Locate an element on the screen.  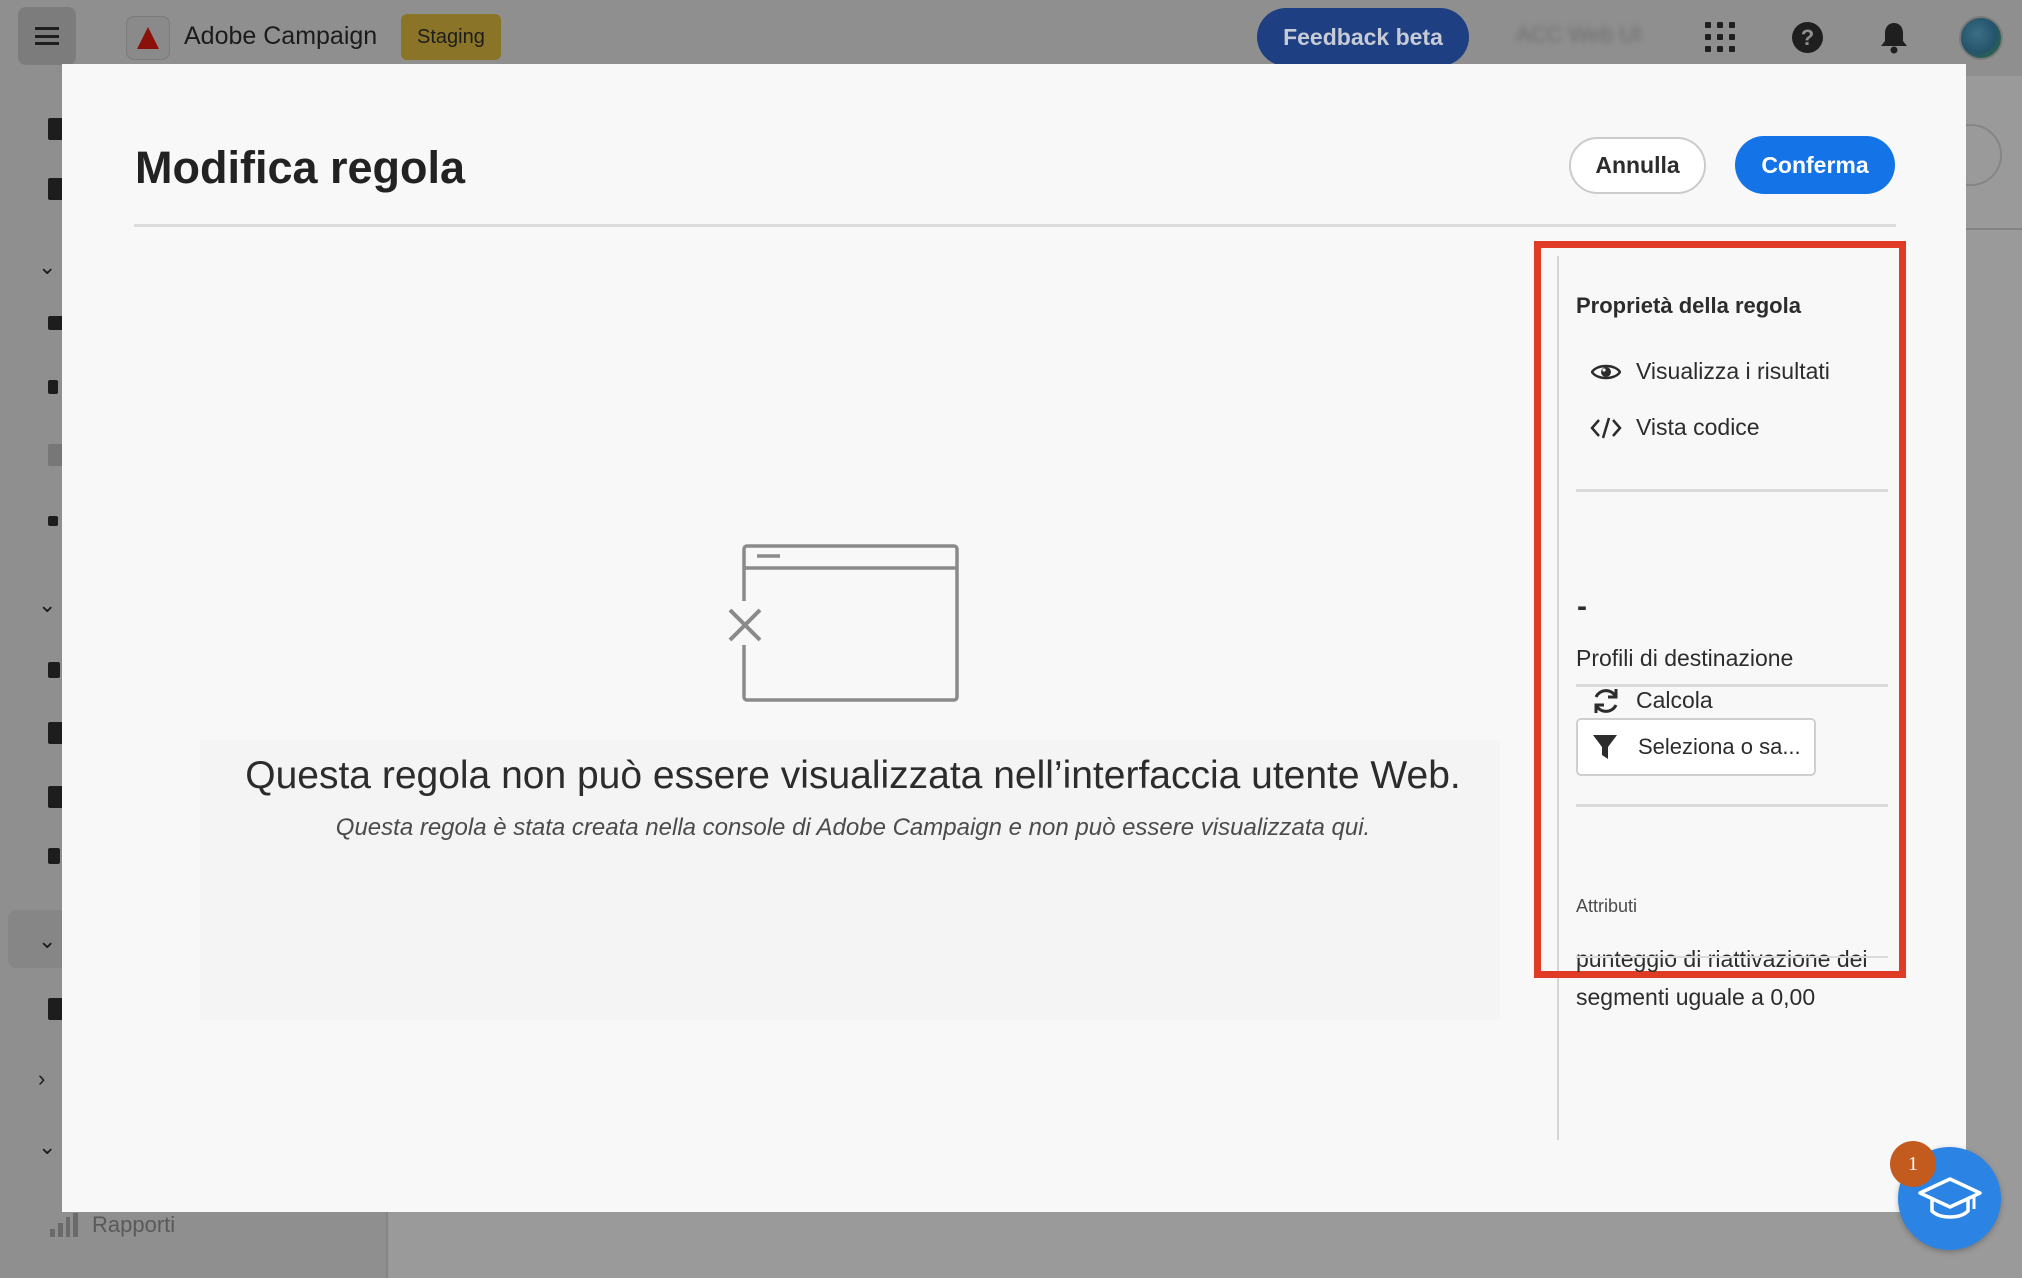
bar-chart-icon is located at coordinates (64, 1225).